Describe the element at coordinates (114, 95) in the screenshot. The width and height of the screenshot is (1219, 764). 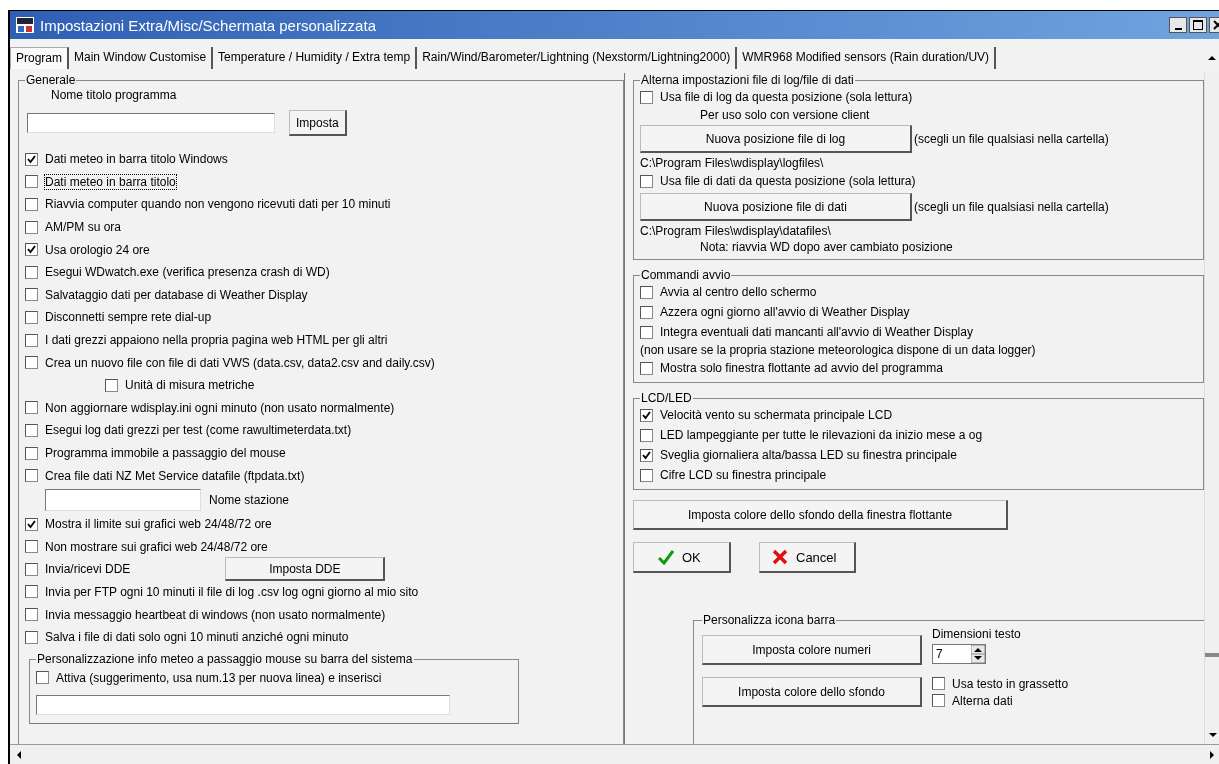
I see `field-label: Nome titolo programma` at that location.